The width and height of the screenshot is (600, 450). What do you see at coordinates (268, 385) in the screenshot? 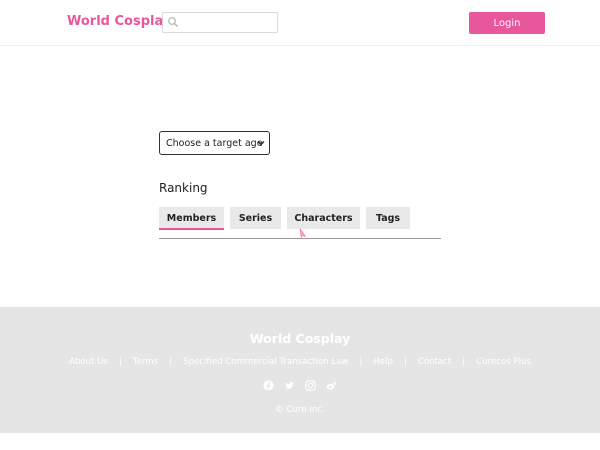
I see `facebook-icon` at bounding box center [268, 385].